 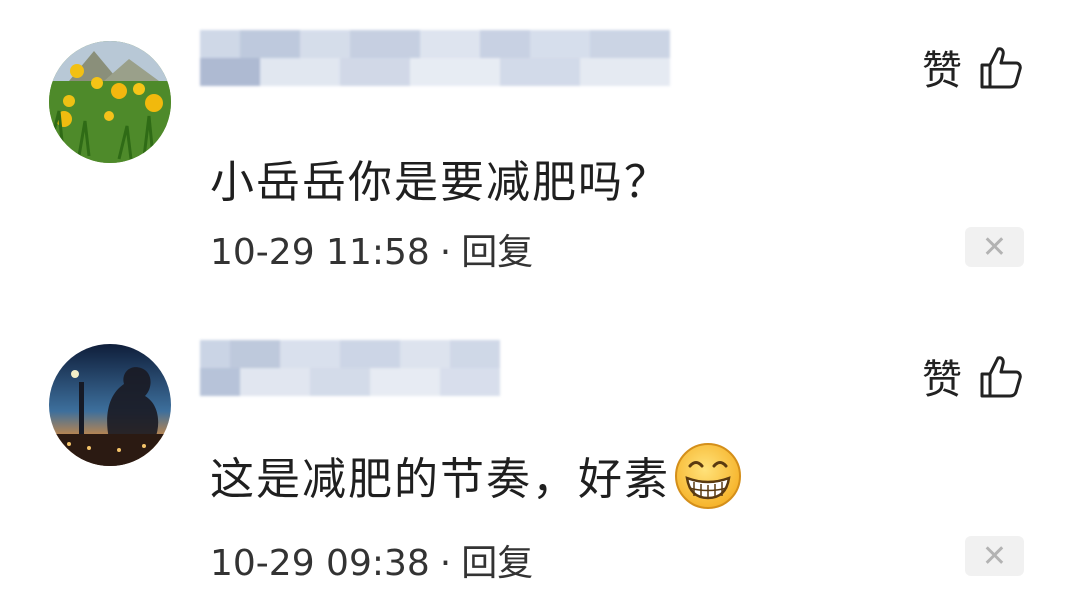 I want to click on timestamp: 10-29 09:38, so click(x=320, y=563).